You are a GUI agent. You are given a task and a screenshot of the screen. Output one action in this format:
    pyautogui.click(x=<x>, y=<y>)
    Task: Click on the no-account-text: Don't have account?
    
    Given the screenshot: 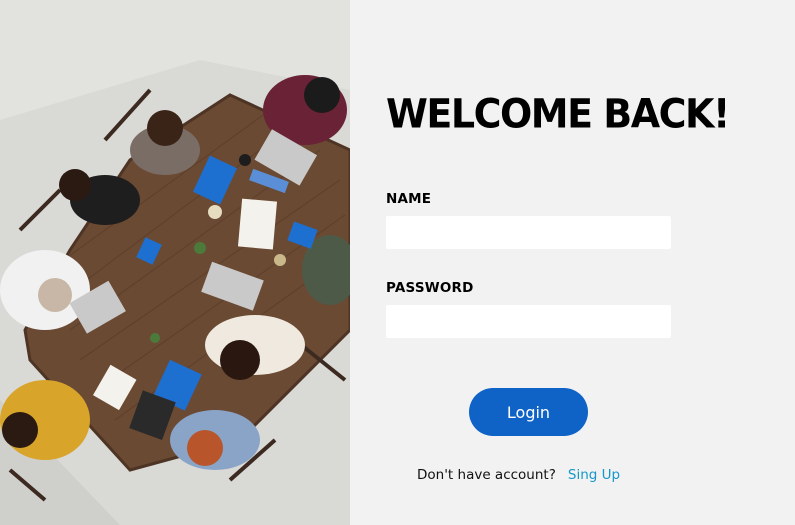 What is the action you would take?
    pyautogui.click(x=486, y=475)
    